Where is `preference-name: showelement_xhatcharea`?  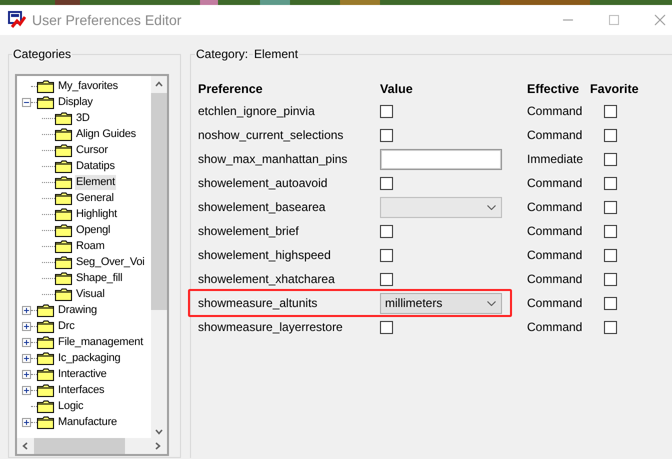 preference-name: showelement_xhatcharea is located at coordinates (266, 279).